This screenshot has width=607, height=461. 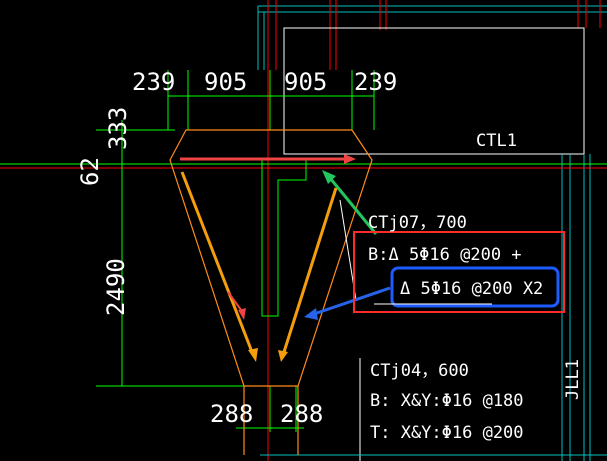 What do you see at coordinates (301, 414) in the screenshot?
I see `dim-bottom-2: 288` at bounding box center [301, 414].